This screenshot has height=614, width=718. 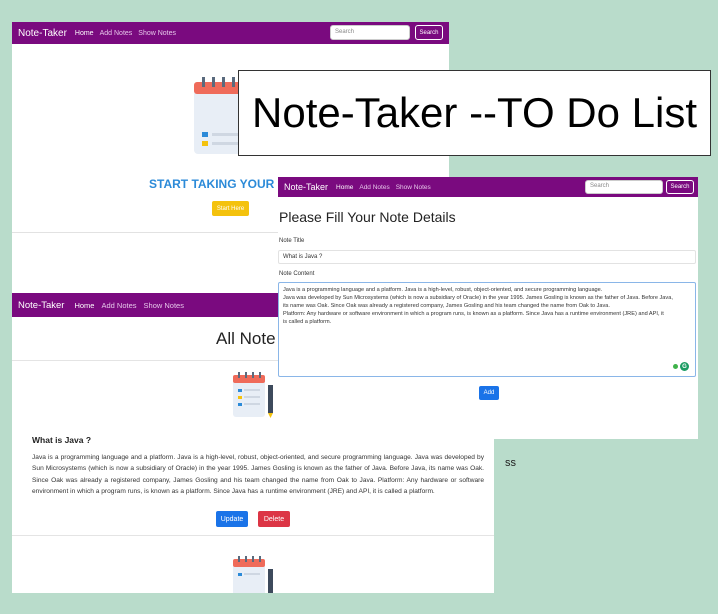 I want to click on update-button: Update, so click(x=232, y=519).